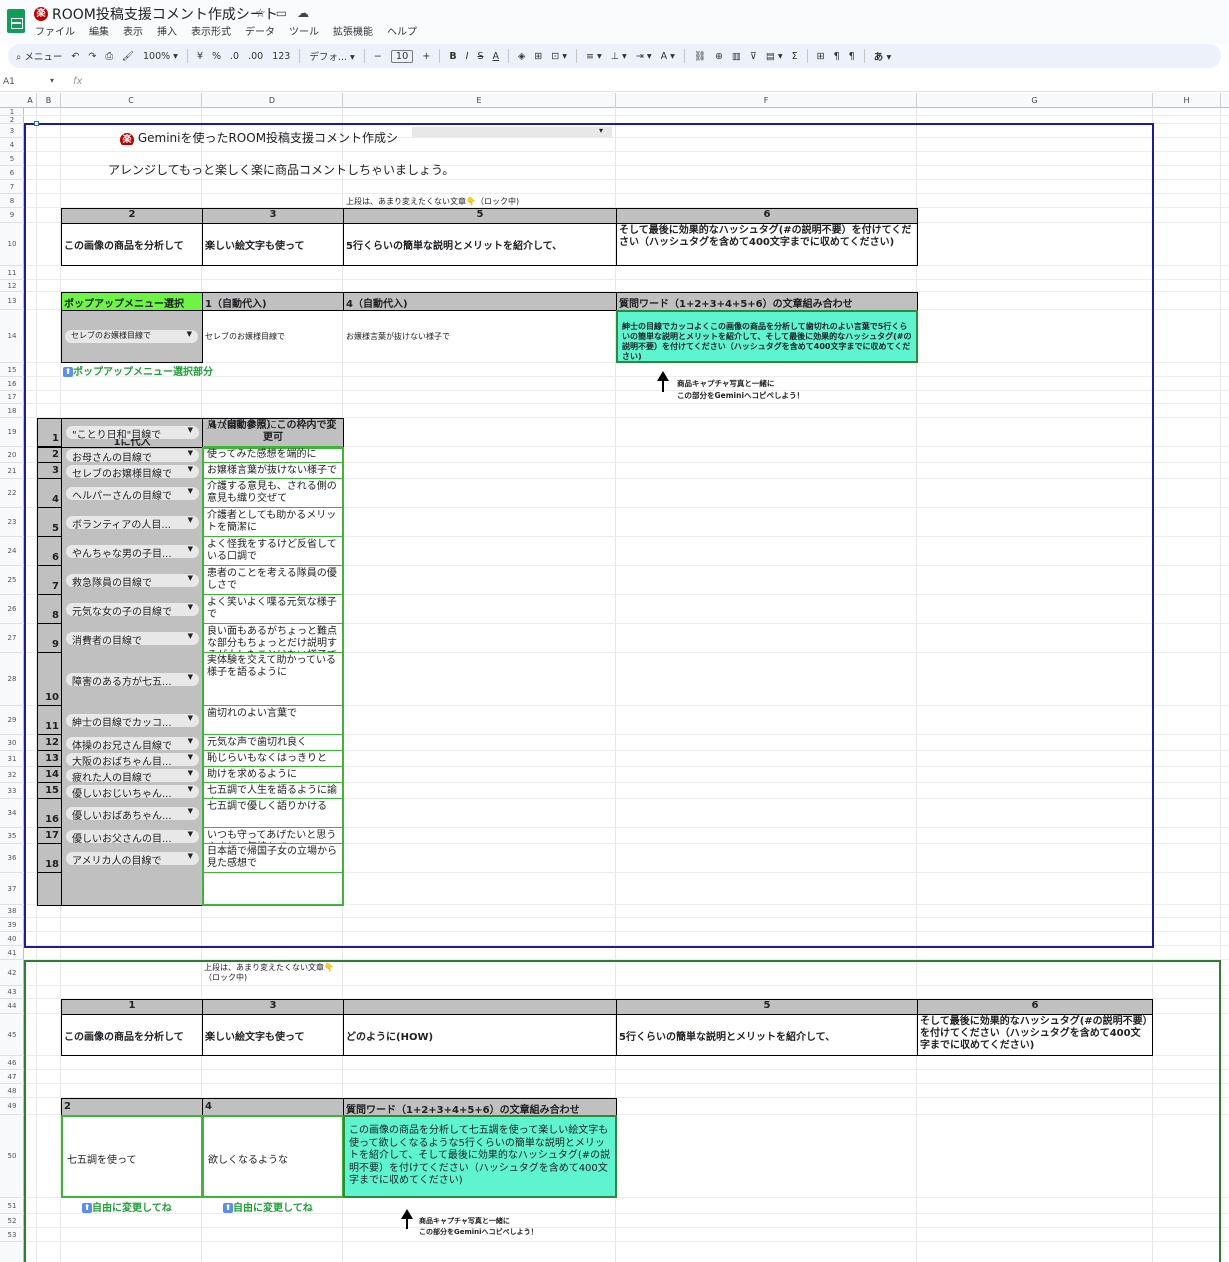 The image size is (1229, 1262). Describe the element at coordinates (131, 336) in the screenshot. I see `popup-menu-select: セレブのお嬢様目線で ▼` at that location.